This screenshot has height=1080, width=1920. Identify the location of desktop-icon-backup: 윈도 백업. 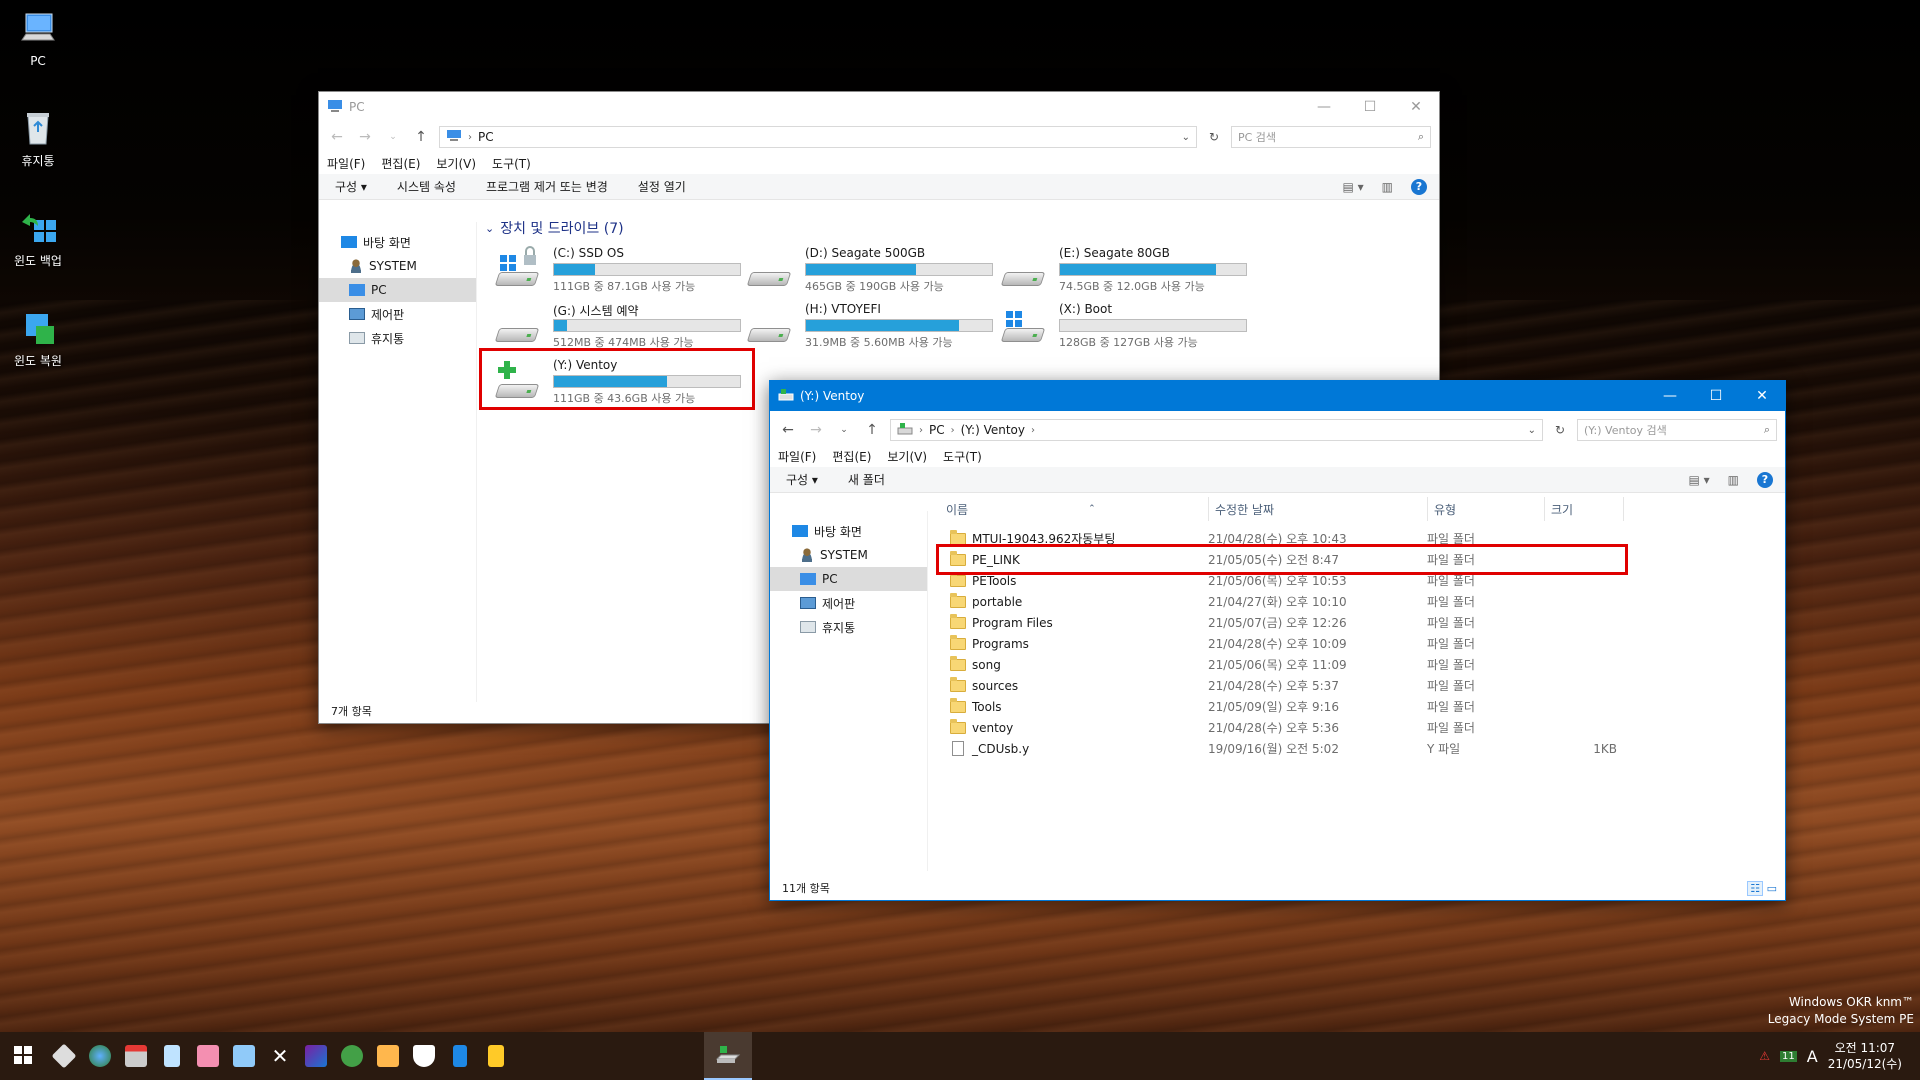
(38, 238).